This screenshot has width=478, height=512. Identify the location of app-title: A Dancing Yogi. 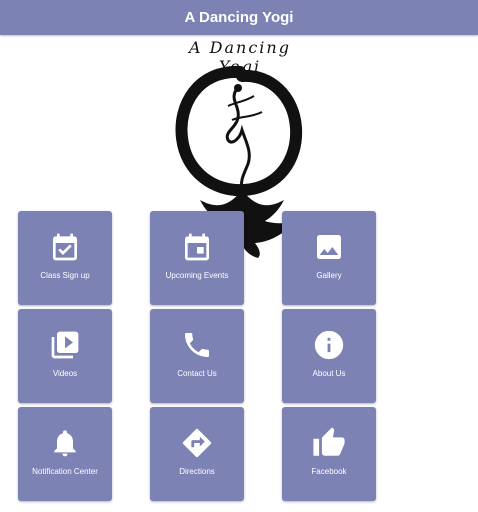
(239, 17).